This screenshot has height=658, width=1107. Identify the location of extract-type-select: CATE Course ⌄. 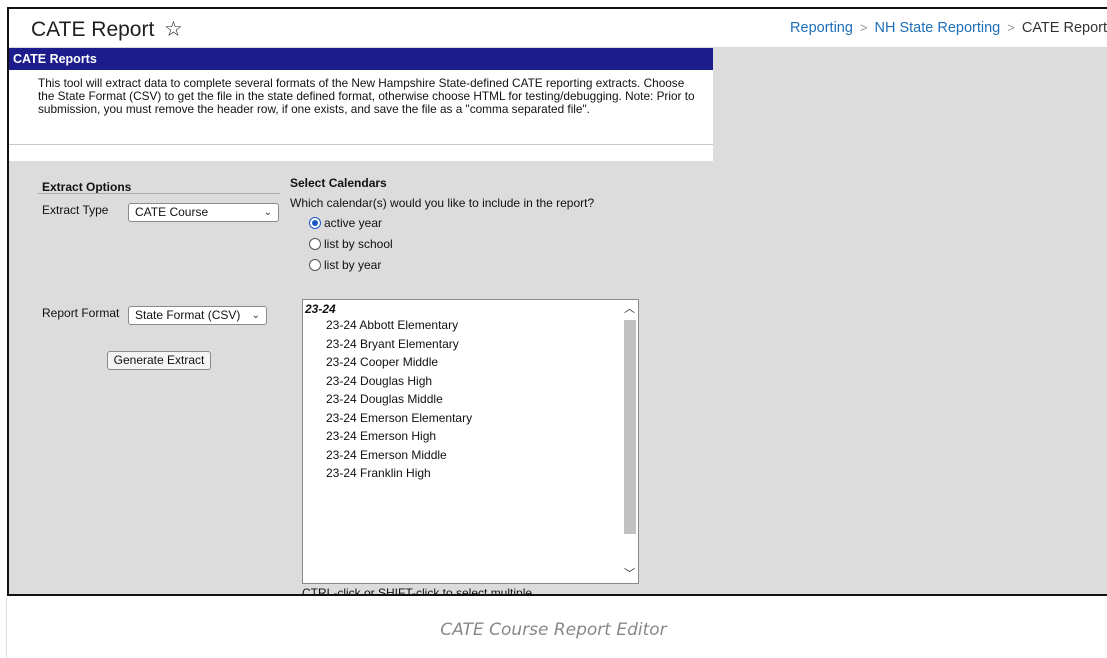
(203, 212).